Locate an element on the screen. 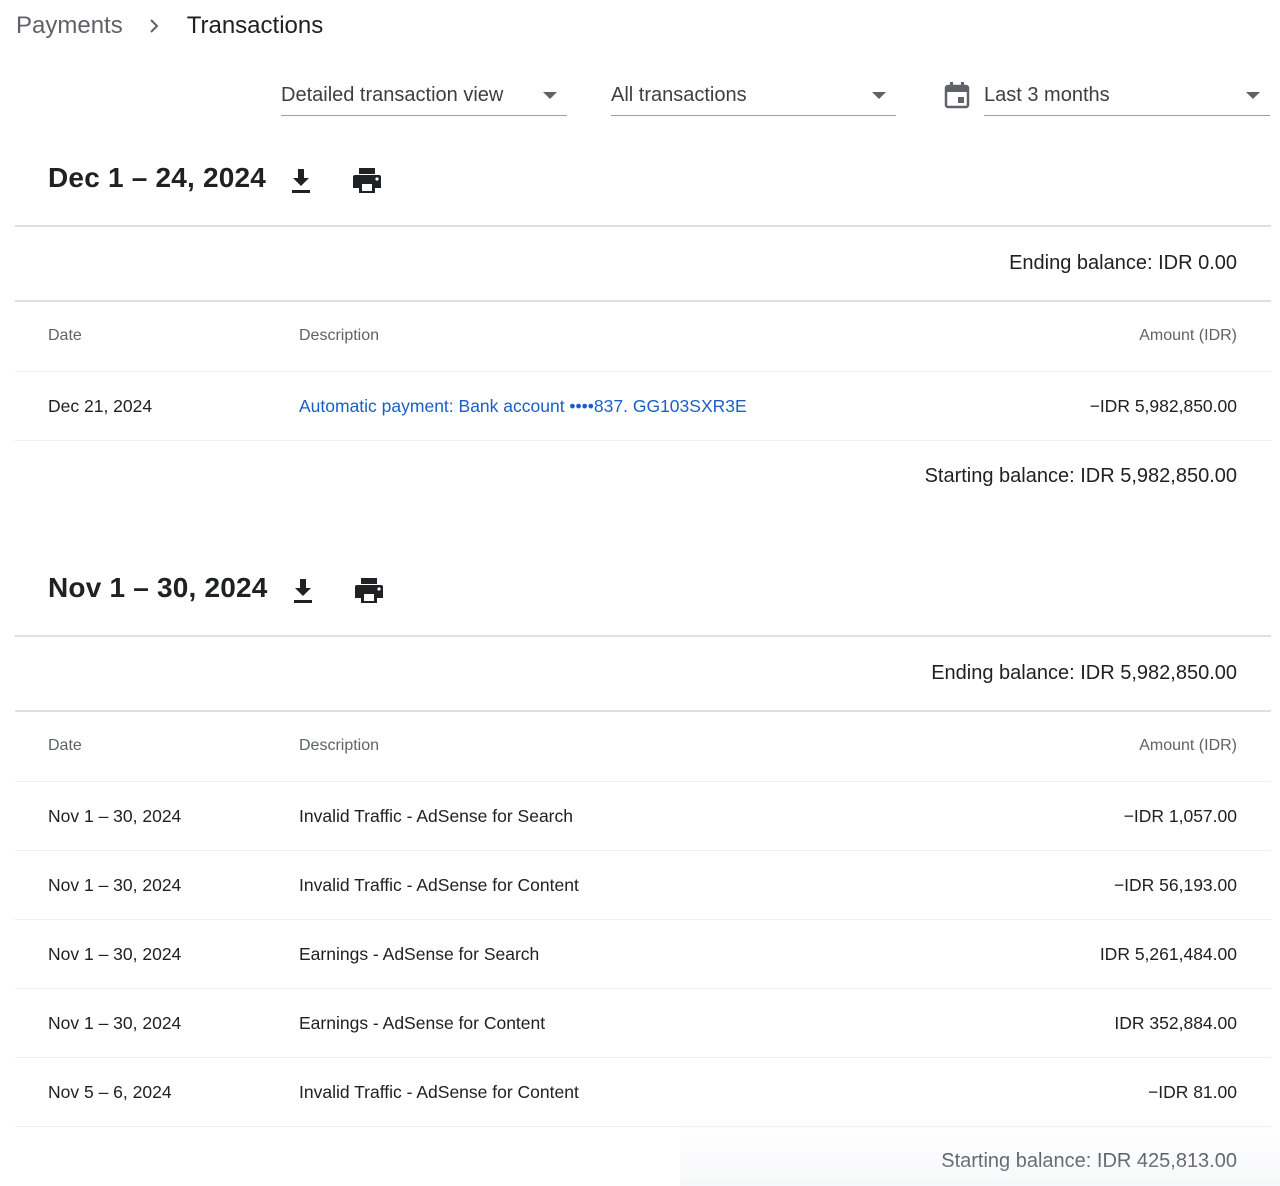  breadcrumb-current: Transactions is located at coordinates (255, 25).